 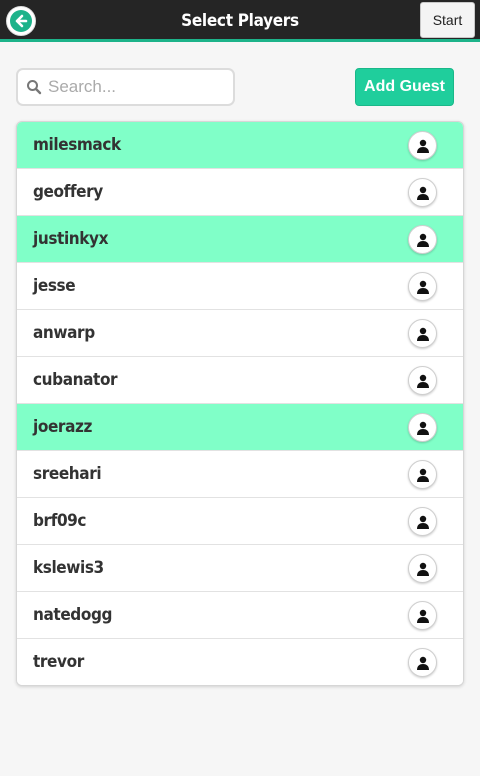 What do you see at coordinates (240, 333) in the screenshot?
I see `player-row: anwarp` at bounding box center [240, 333].